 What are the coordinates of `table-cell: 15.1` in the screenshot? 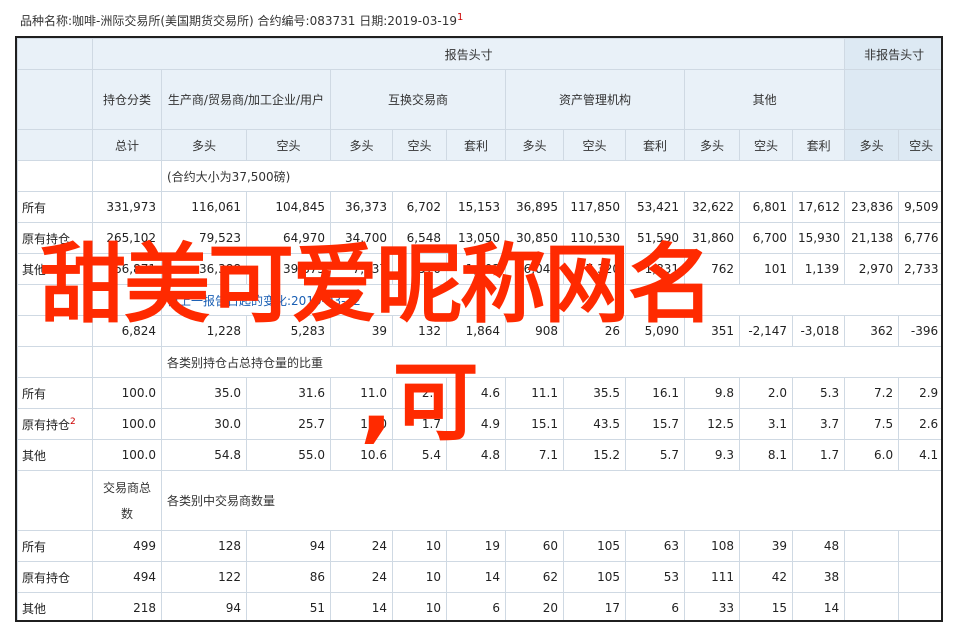 It's located at (534, 424).